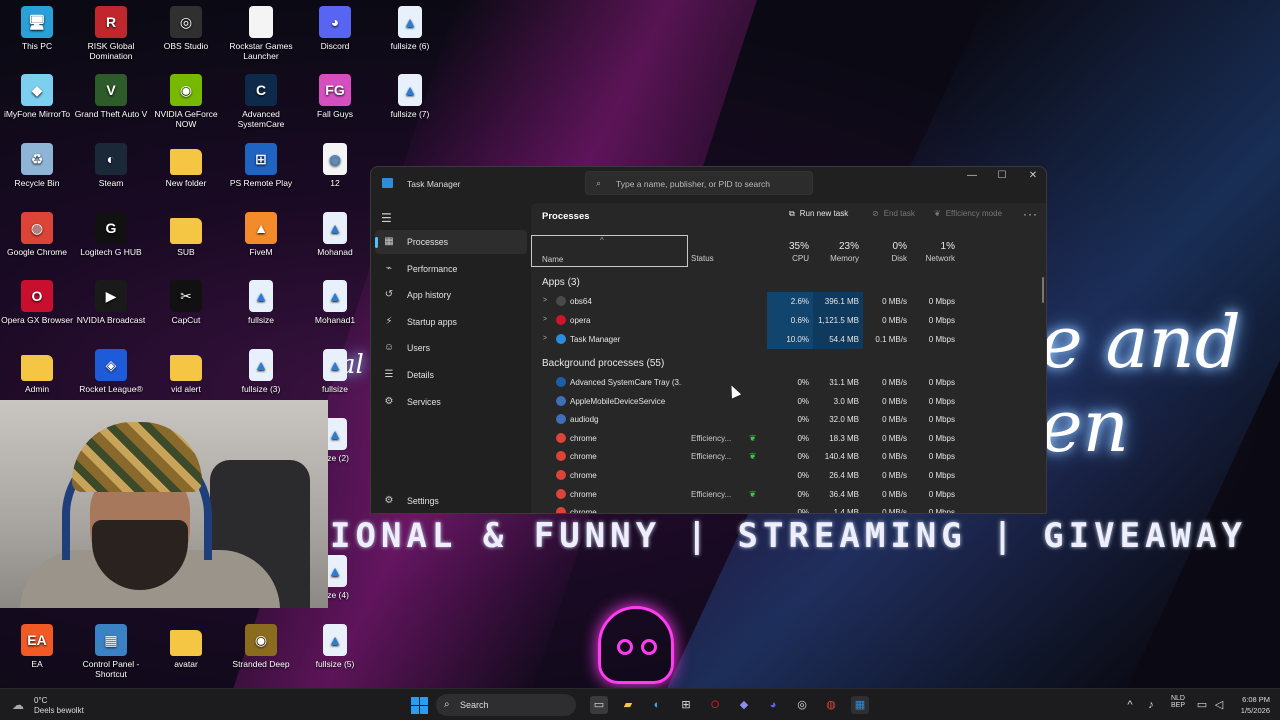  Describe the element at coordinates (788, 339) in the screenshot. I see `process-row: > Task Manager 10.0% 54.4 MB 0.1 MB/s 0 Mbps` at that location.